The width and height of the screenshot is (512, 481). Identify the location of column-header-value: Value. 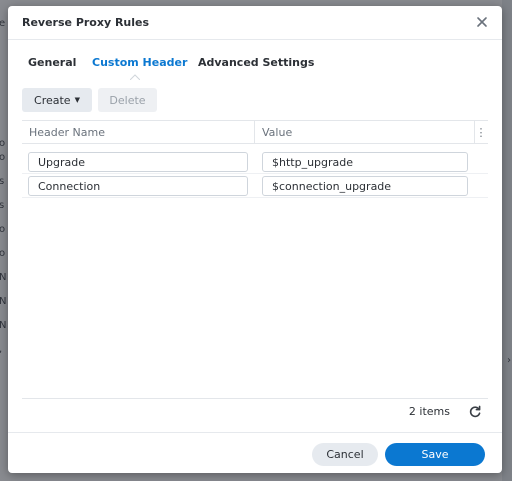
(277, 132).